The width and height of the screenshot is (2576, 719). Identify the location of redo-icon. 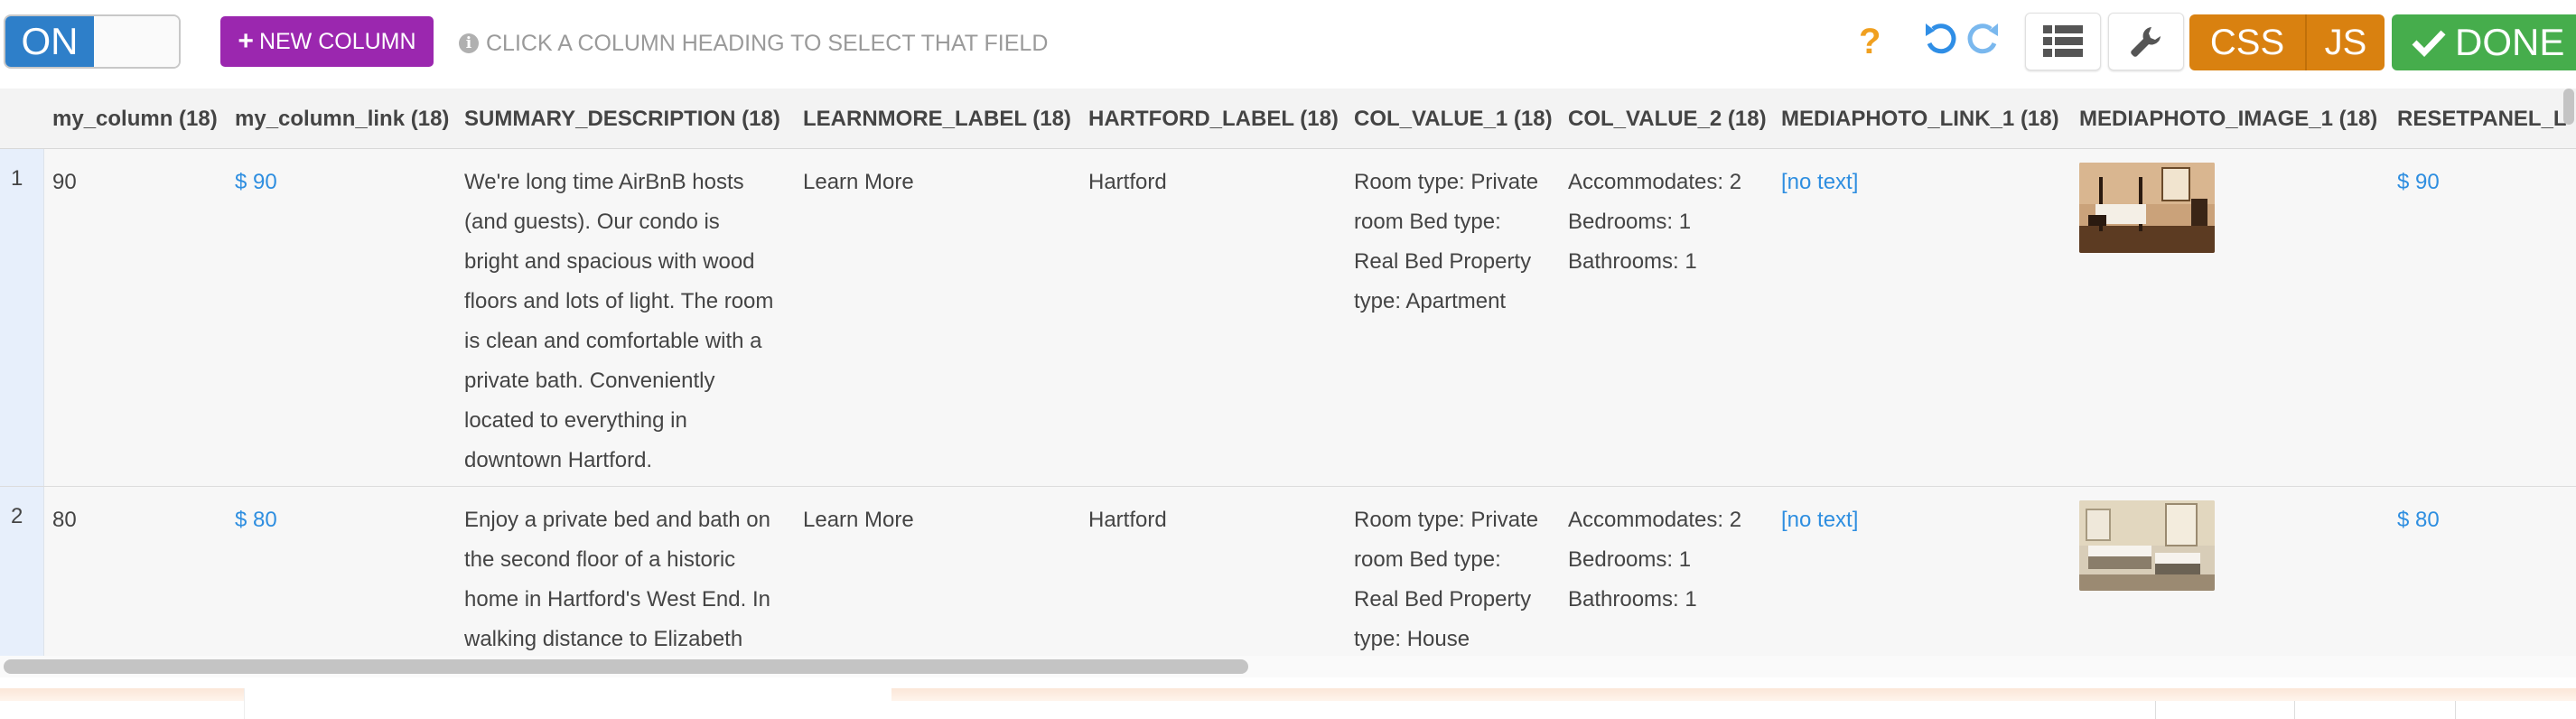
(1984, 43).